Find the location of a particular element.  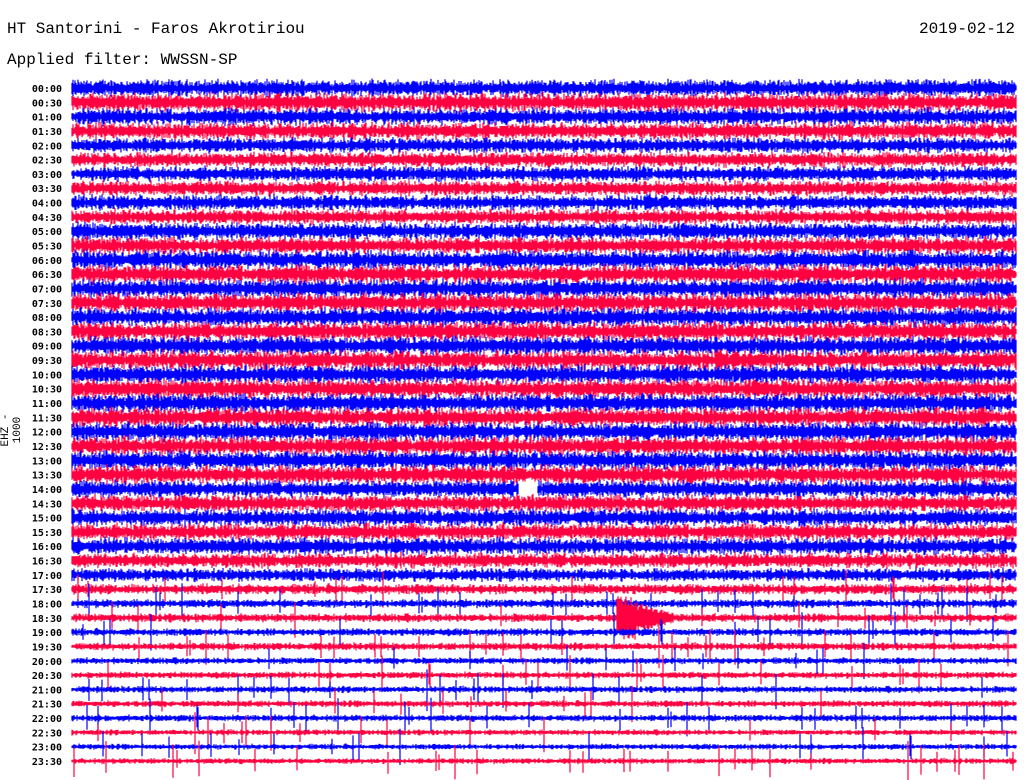

row-time-label: 14:30 is located at coordinates (47, 504).